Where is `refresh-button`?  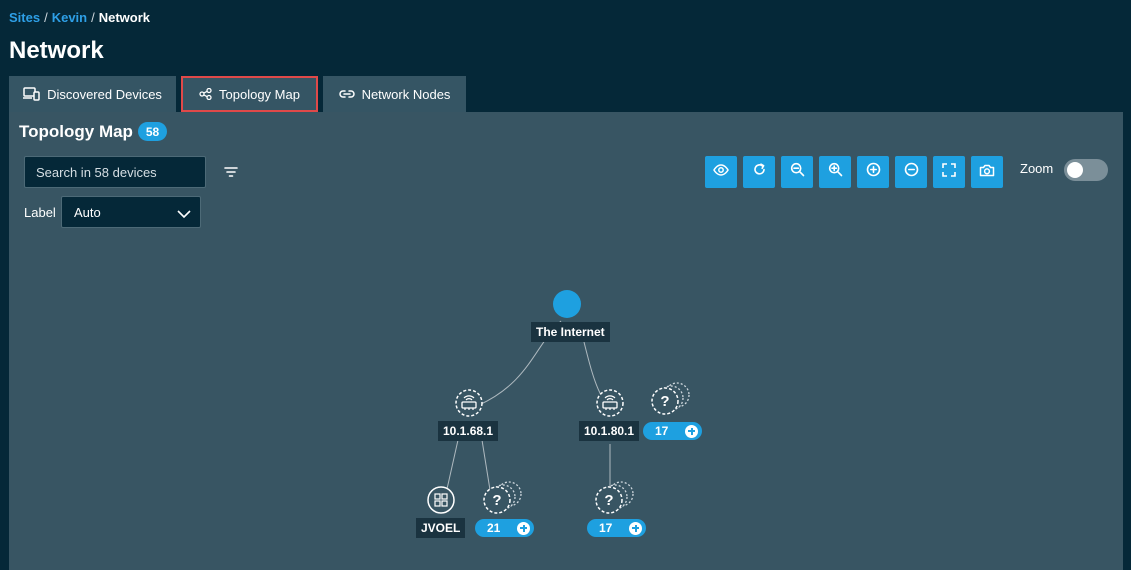
refresh-button is located at coordinates (759, 172).